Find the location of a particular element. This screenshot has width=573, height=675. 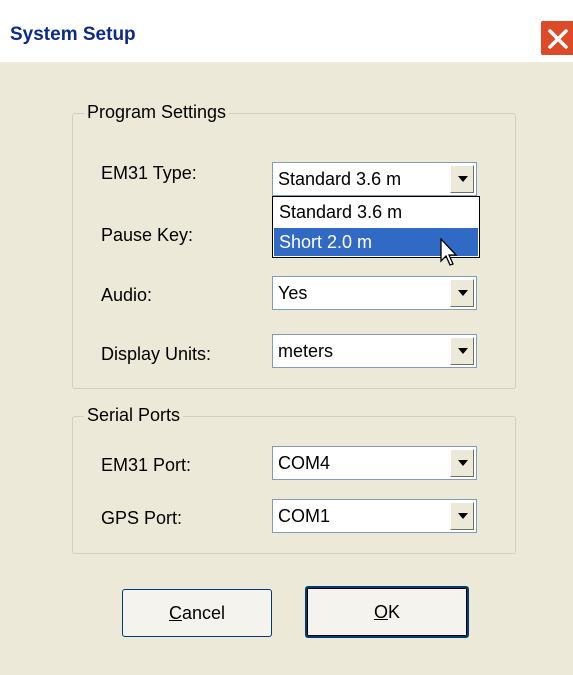

em31-type-select: Standard 3.6 m is located at coordinates (374, 179).